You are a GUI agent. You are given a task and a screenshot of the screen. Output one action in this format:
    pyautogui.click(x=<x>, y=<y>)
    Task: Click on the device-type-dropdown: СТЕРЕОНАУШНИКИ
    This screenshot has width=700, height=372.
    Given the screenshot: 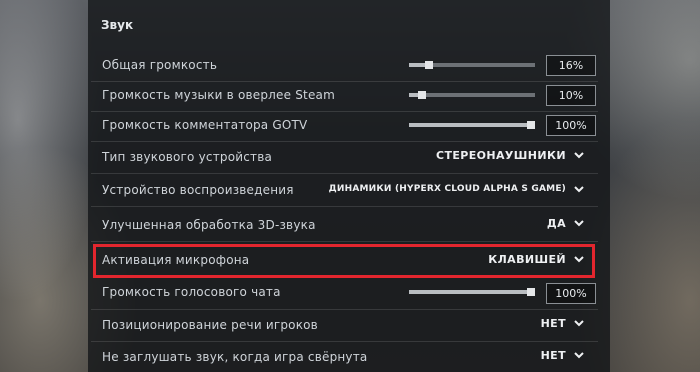 What is the action you would take?
    pyautogui.click(x=510, y=155)
    